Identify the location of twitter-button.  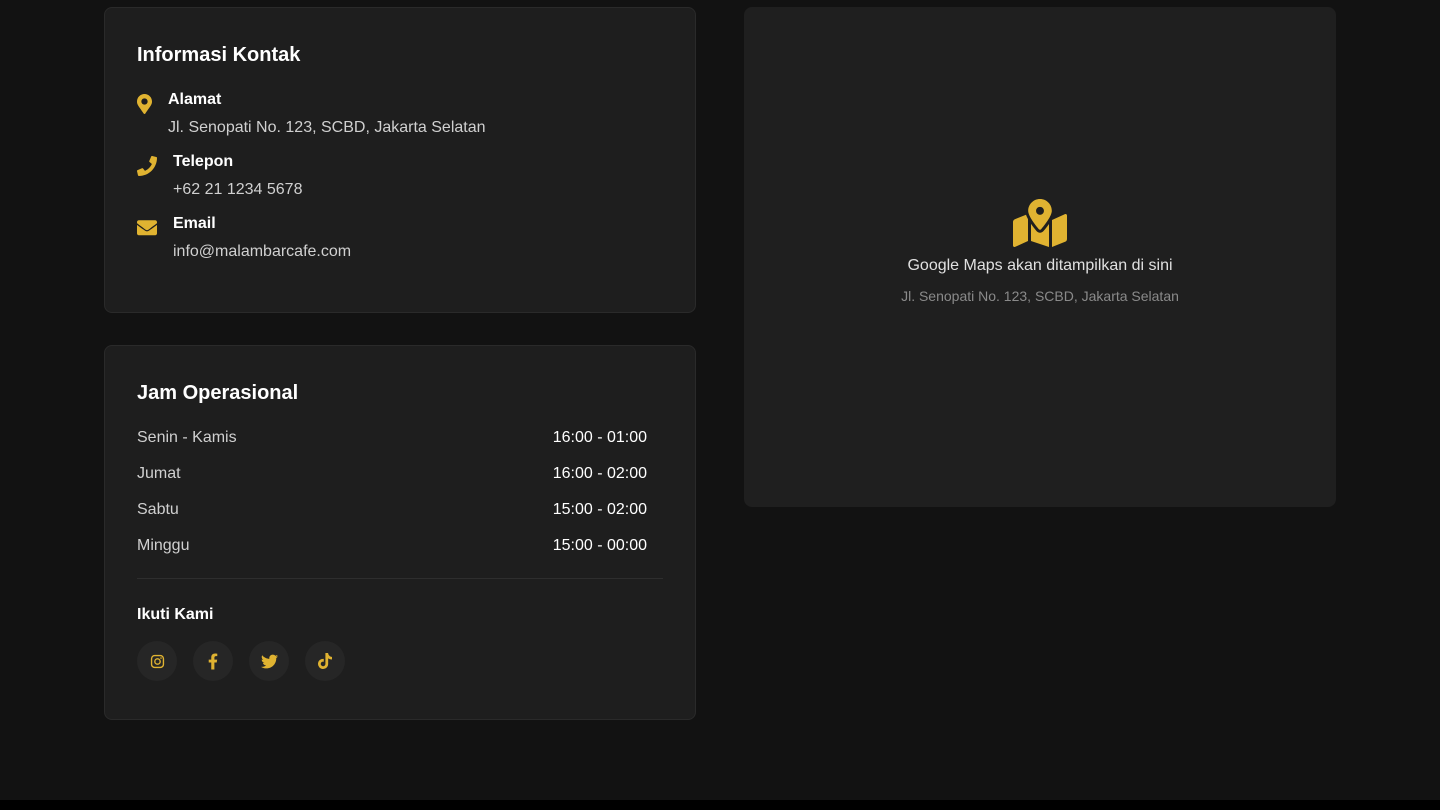
(269, 661).